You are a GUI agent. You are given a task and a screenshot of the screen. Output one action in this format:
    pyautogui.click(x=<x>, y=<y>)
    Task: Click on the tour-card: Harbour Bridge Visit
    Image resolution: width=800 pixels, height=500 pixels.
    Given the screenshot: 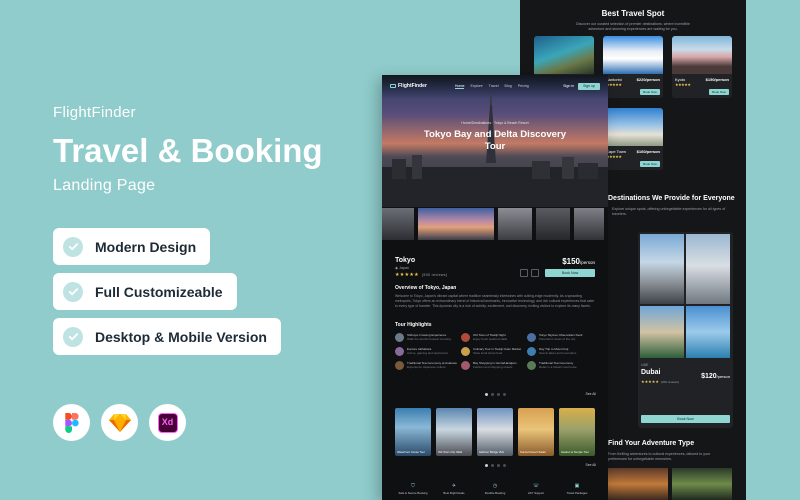 What is the action you would take?
    pyautogui.click(x=495, y=432)
    